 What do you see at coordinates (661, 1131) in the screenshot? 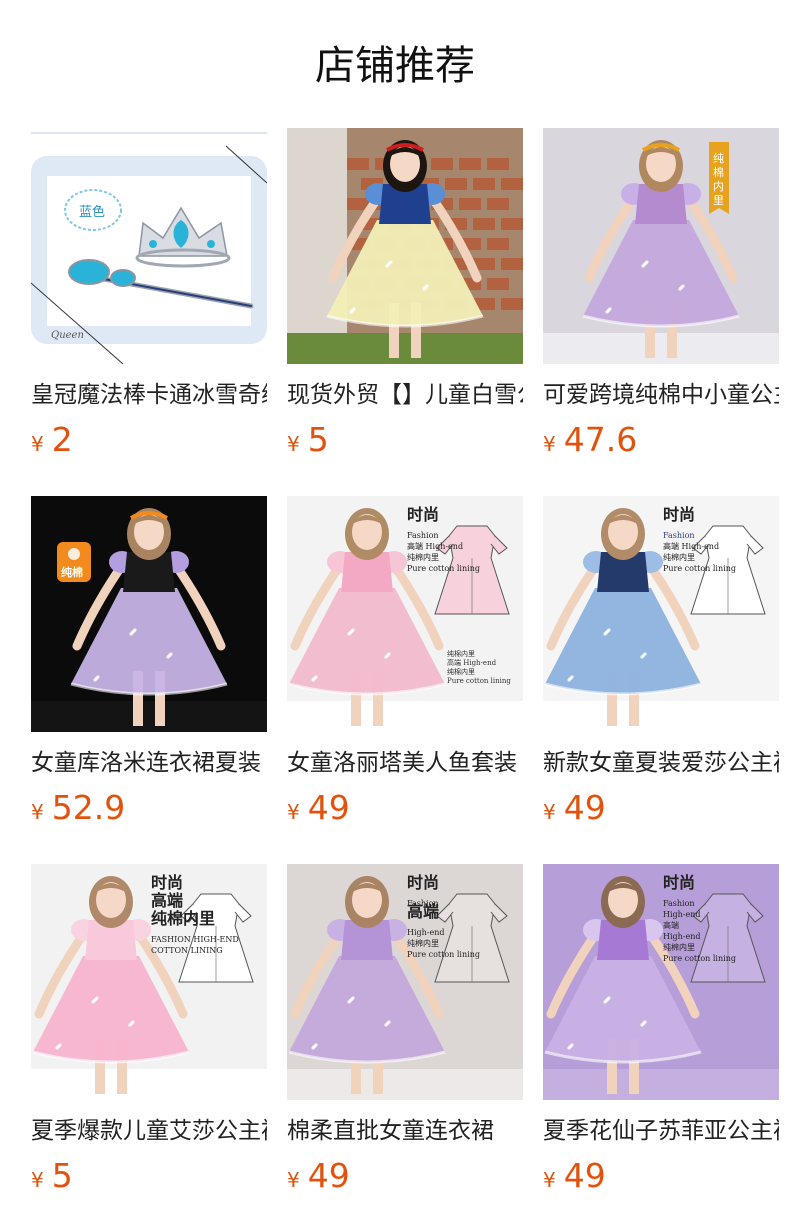
I see `product-title: 夏季花仙子苏菲亚公主裙` at bounding box center [661, 1131].